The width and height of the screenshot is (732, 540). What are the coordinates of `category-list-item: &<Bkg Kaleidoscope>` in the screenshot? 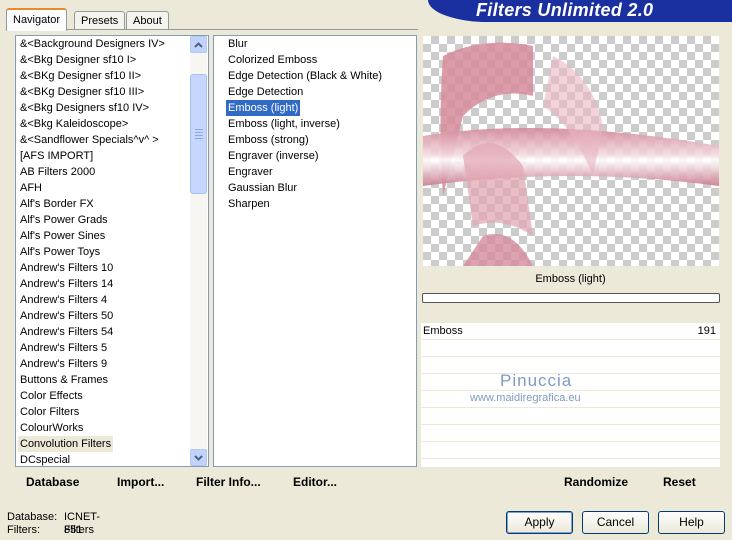 It's located at (74, 124).